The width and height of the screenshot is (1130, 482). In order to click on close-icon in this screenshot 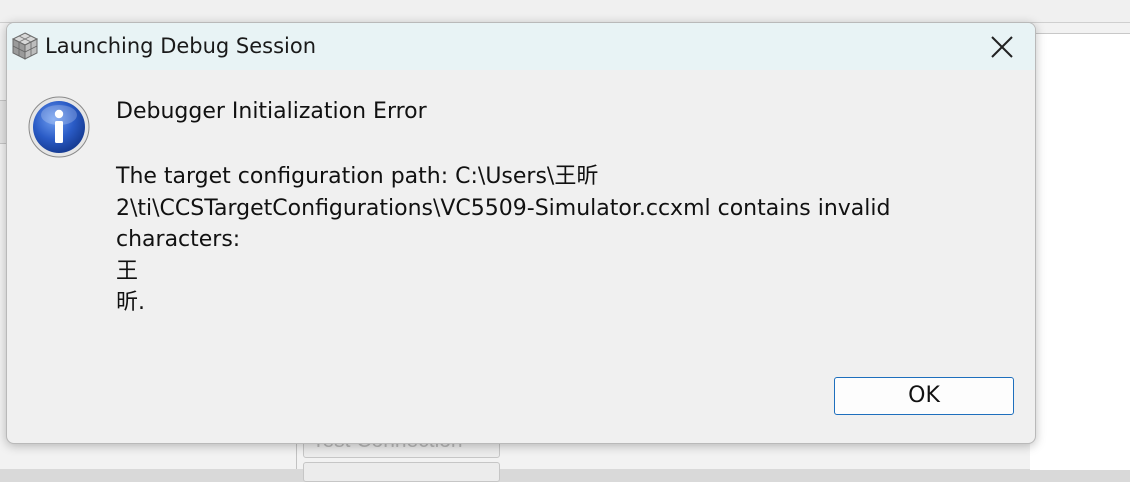, I will do `click(1002, 46)`.